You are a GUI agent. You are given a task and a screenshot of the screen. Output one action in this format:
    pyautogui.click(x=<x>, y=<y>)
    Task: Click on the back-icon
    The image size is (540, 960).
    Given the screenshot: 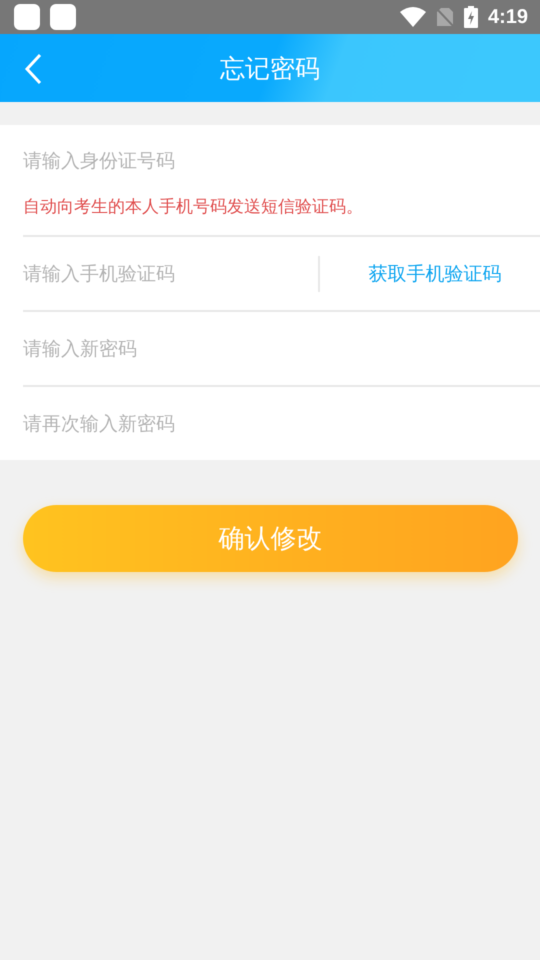 What is the action you would take?
    pyautogui.click(x=33, y=69)
    